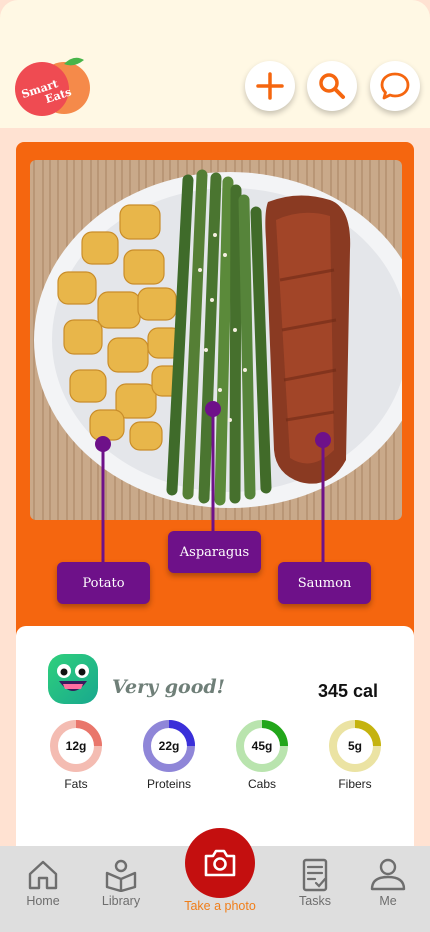 The image size is (430, 932). Describe the element at coordinates (169, 784) in the screenshot. I see `proteins-label: Proteins` at that location.